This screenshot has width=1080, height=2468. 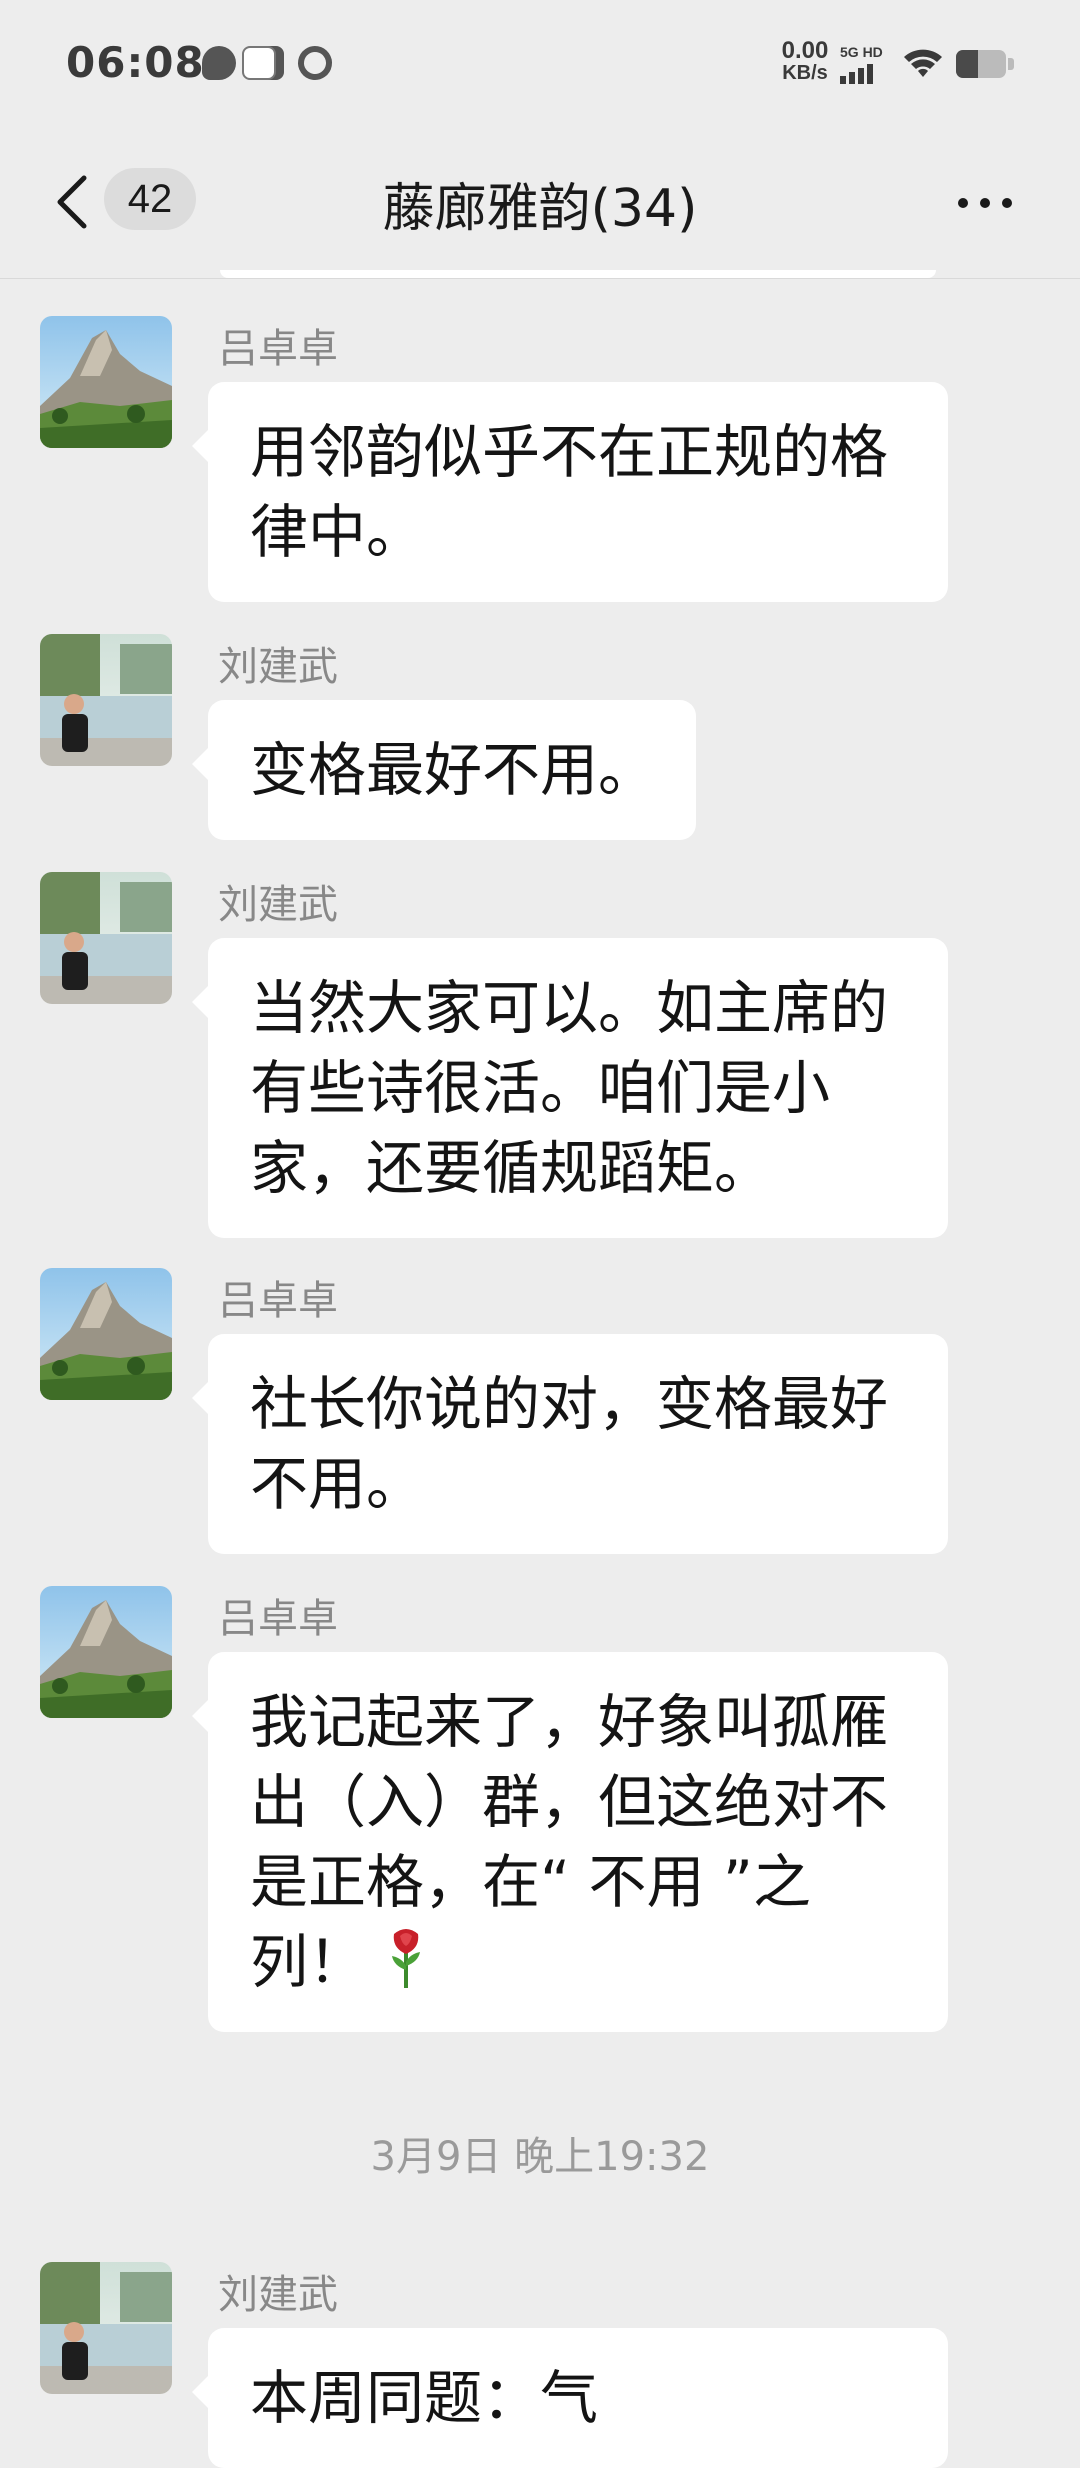 I want to click on chat-header: 42 藤廊雅韵(34), so click(x=540, y=204).